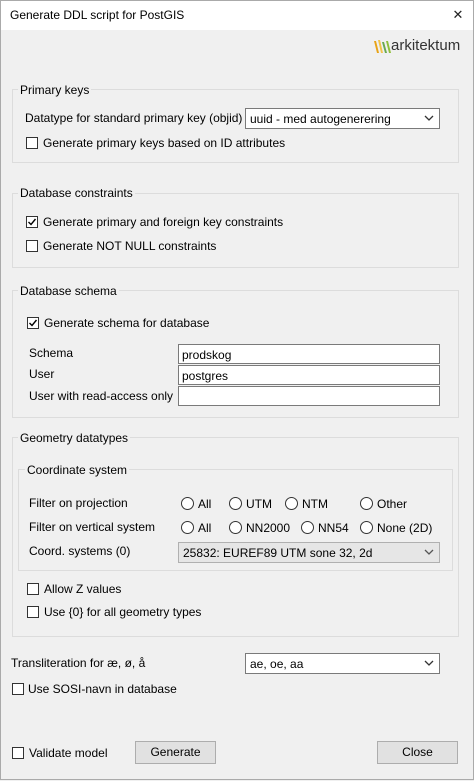 The image size is (474, 781). What do you see at coordinates (309, 375) in the screenshot?
I see `user-input: postgres` at bounding box center [309, 375].